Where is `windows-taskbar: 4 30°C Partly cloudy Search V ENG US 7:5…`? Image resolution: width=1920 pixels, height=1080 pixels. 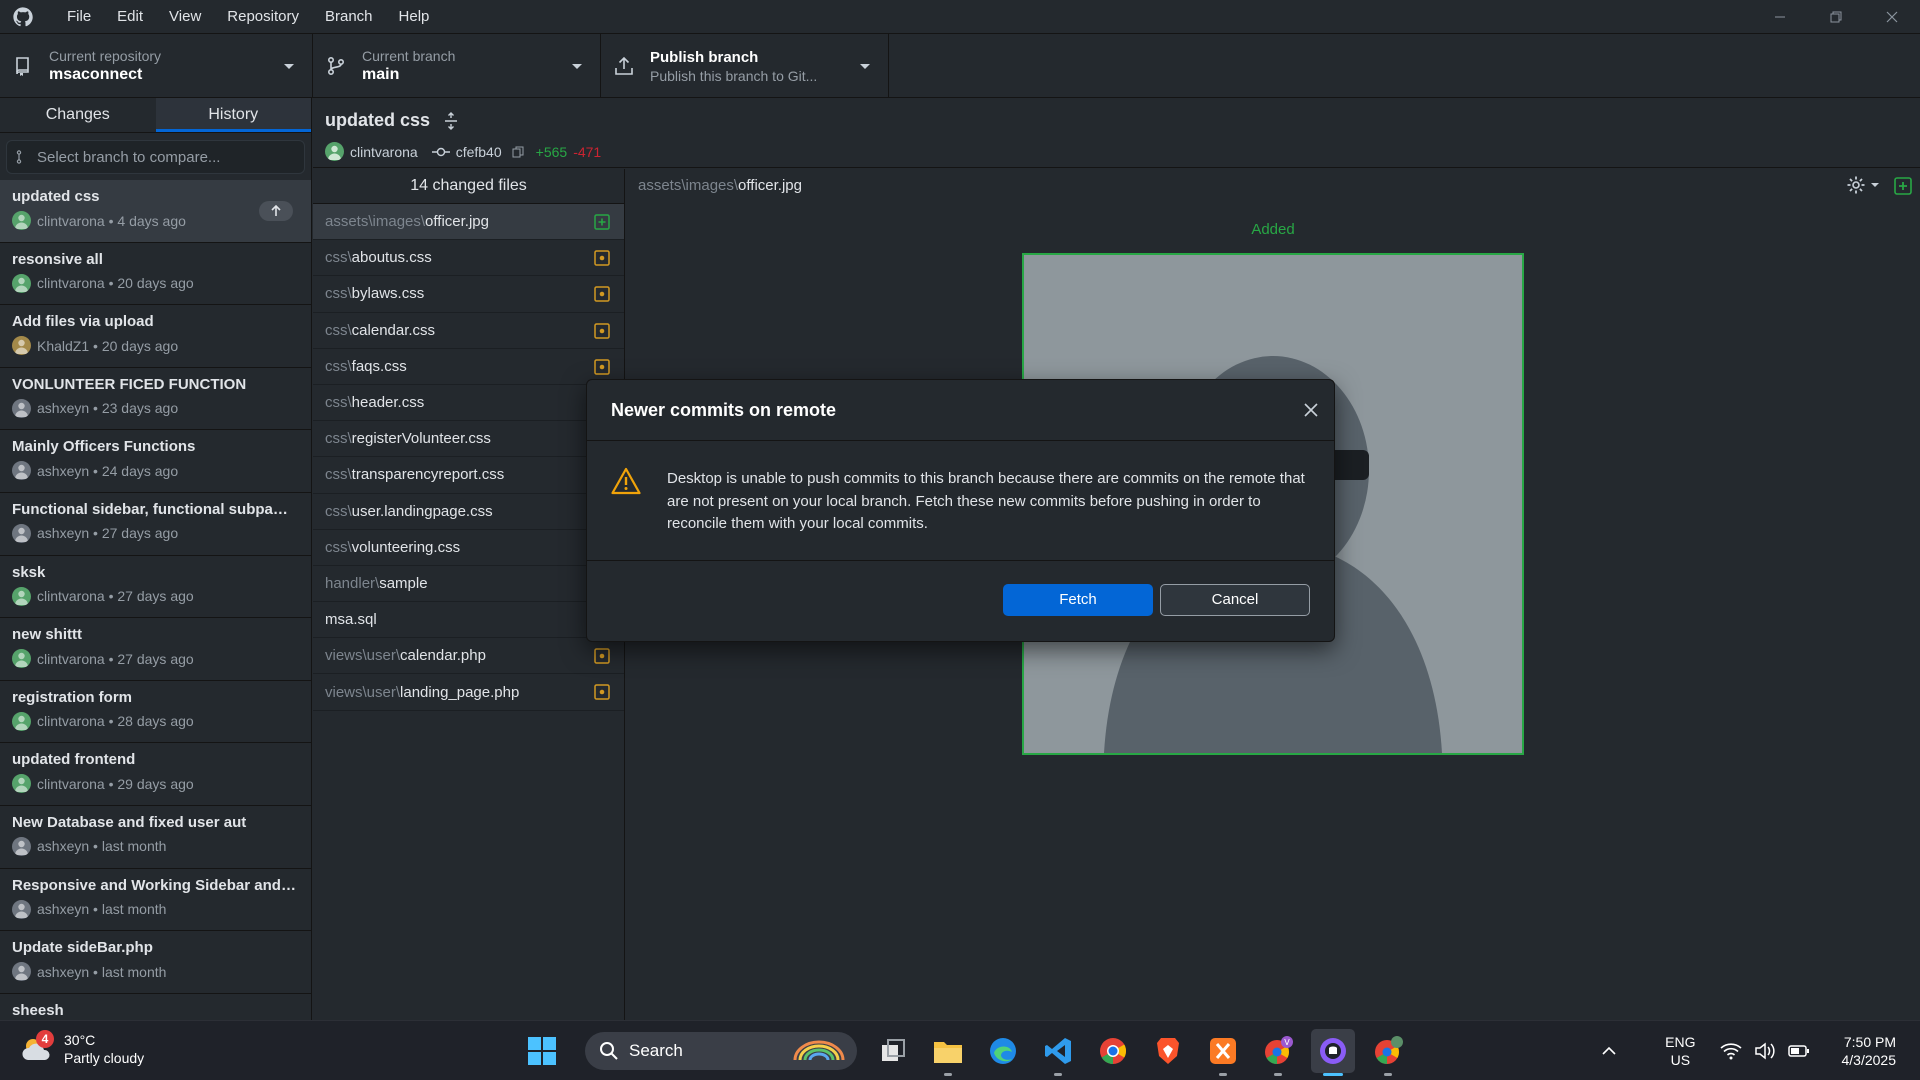
windows-taskbar: 4 30°C Partly cloudy Search V ENG US 7:5… is located at coordinates (960, 1050).